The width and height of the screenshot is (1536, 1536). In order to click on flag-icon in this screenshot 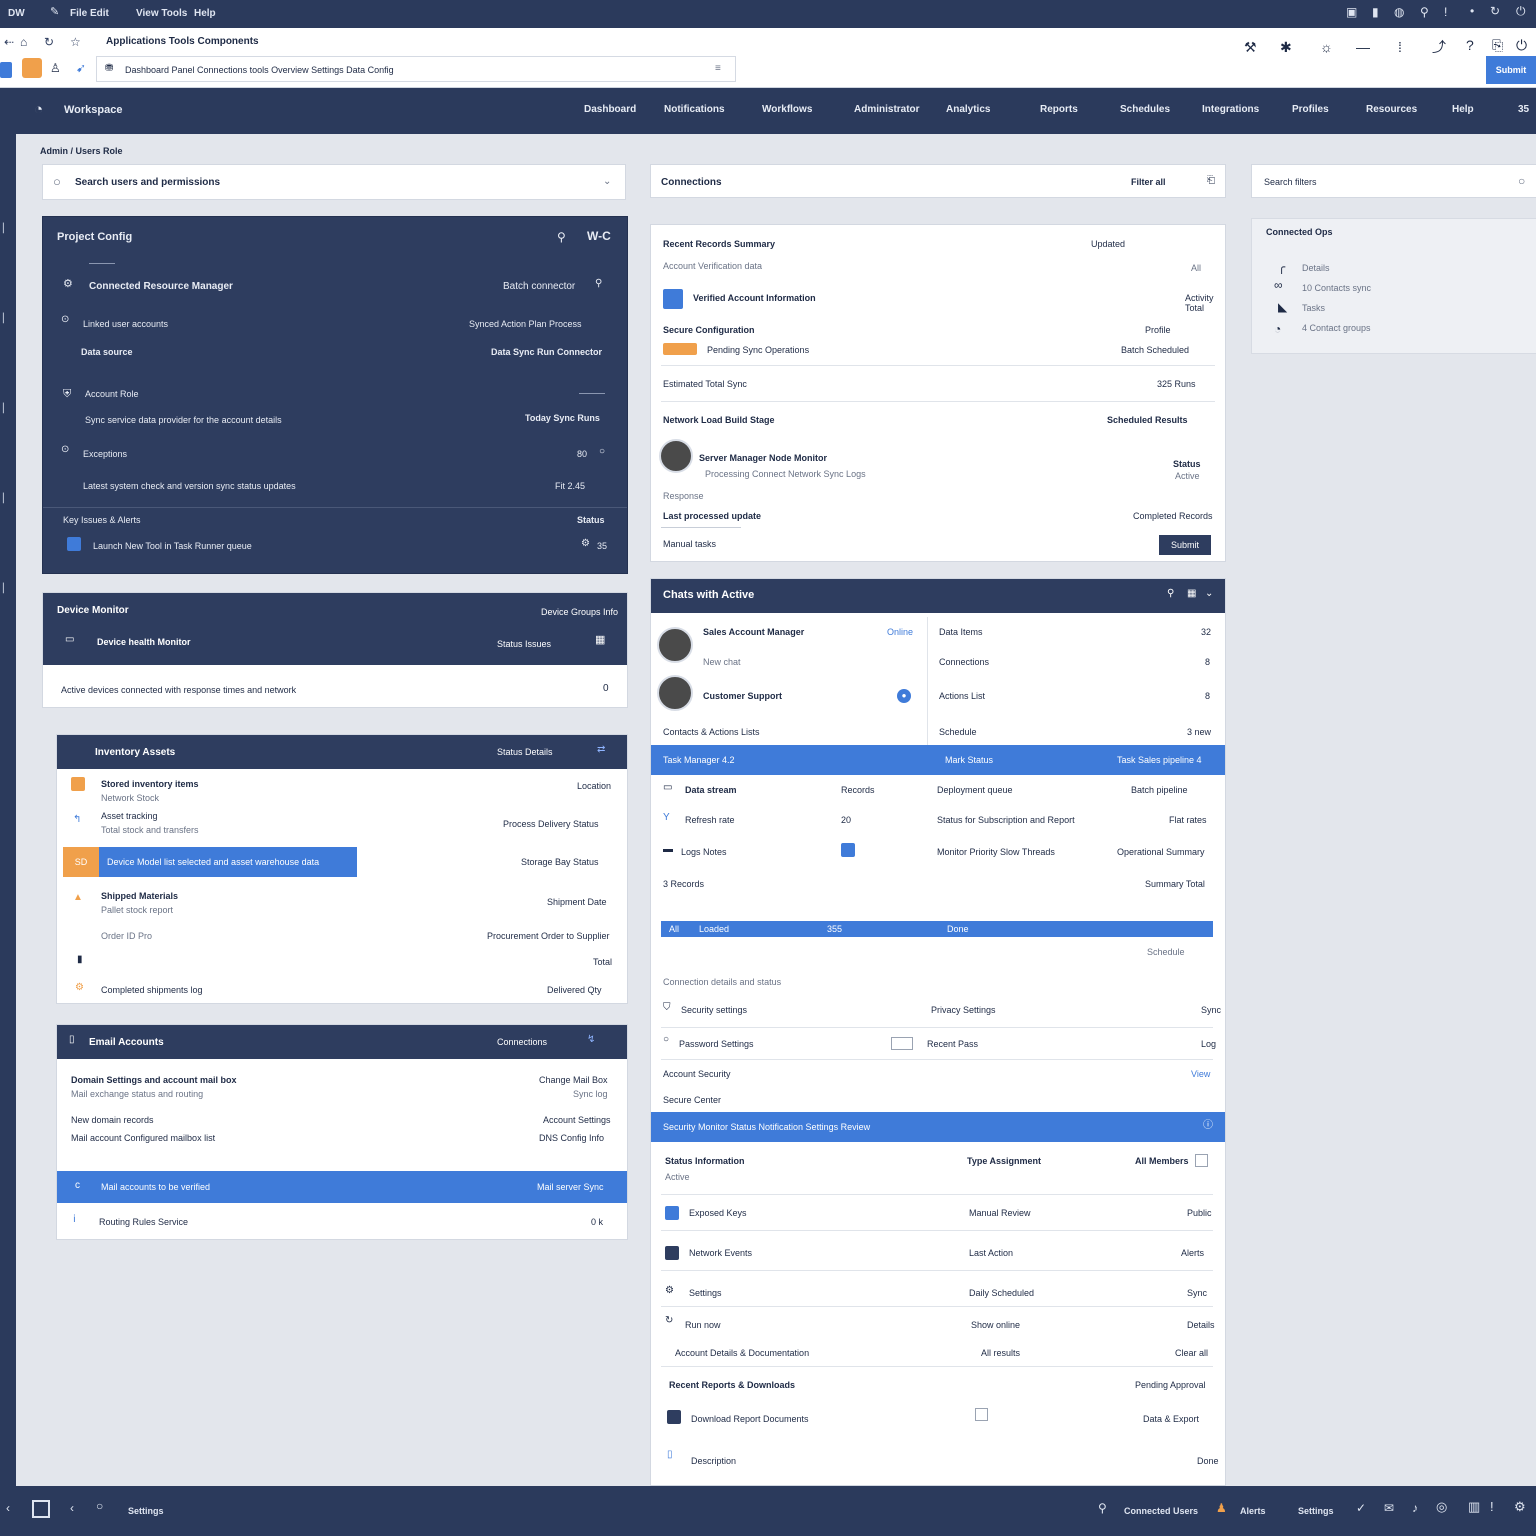, I will do `click(848, 850)`.